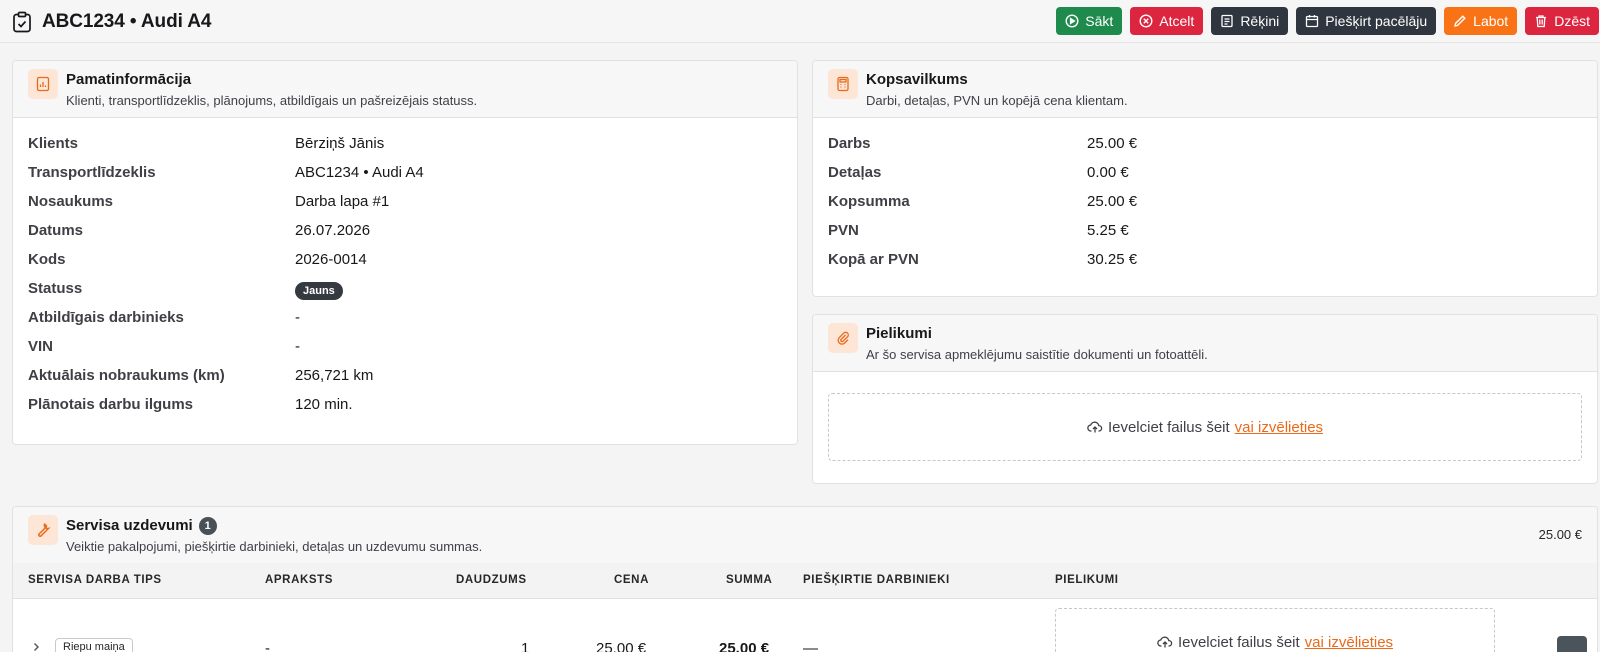  I want to click on status-badge: Jauns, so click(319, 291).